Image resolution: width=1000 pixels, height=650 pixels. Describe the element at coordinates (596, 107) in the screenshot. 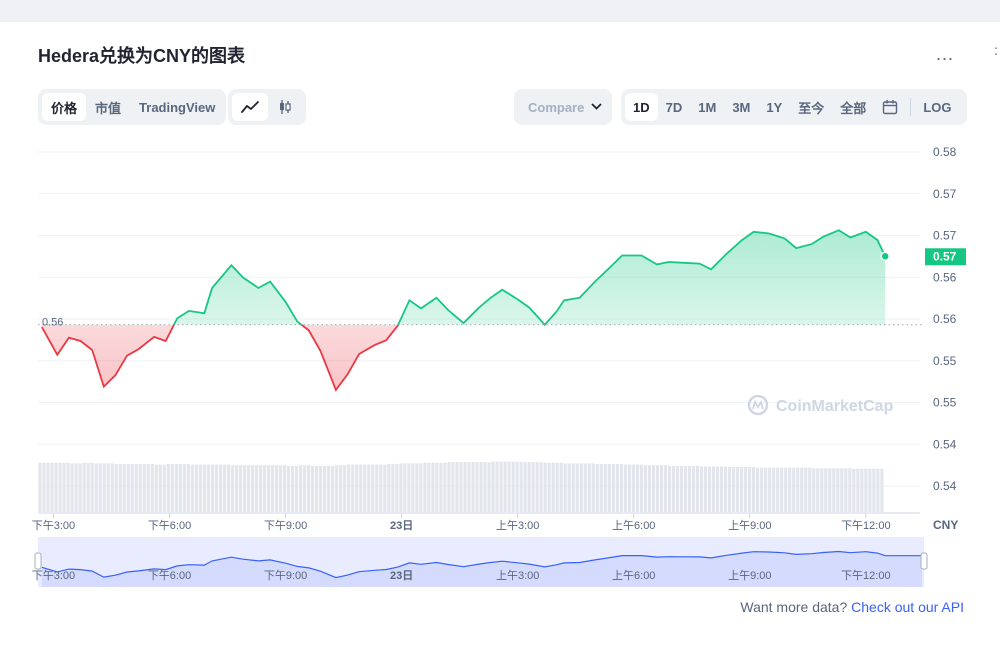

I see `chevron-down-icon` at that location.